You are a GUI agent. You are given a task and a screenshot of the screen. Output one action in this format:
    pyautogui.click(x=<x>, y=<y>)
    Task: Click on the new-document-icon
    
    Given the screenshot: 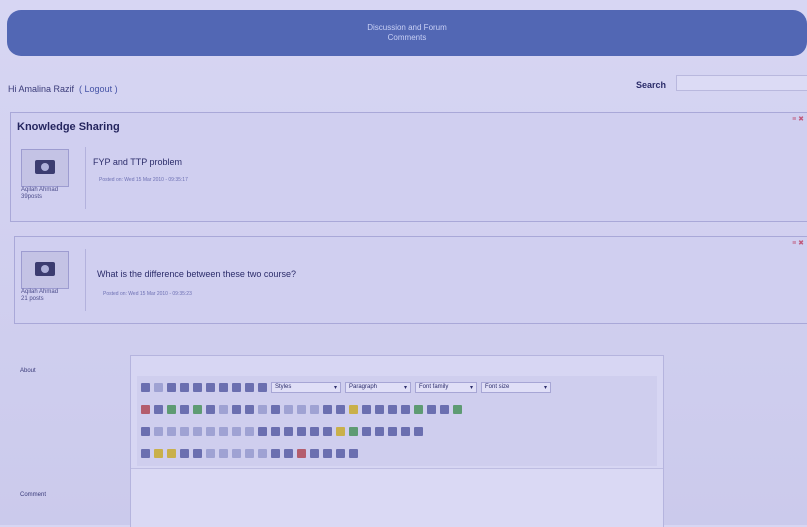 What is the action you would take?
    pyautogui.click(x=158, y=387)
    